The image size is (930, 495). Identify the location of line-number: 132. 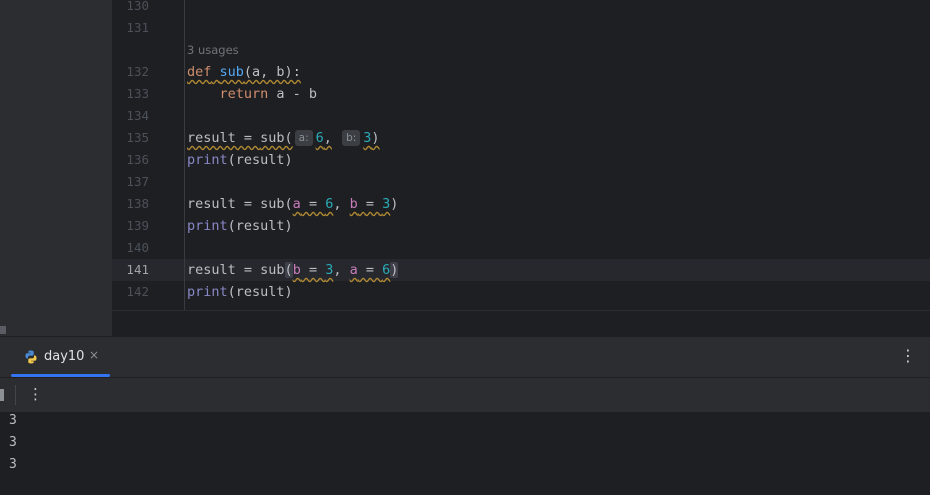
(137, 71).